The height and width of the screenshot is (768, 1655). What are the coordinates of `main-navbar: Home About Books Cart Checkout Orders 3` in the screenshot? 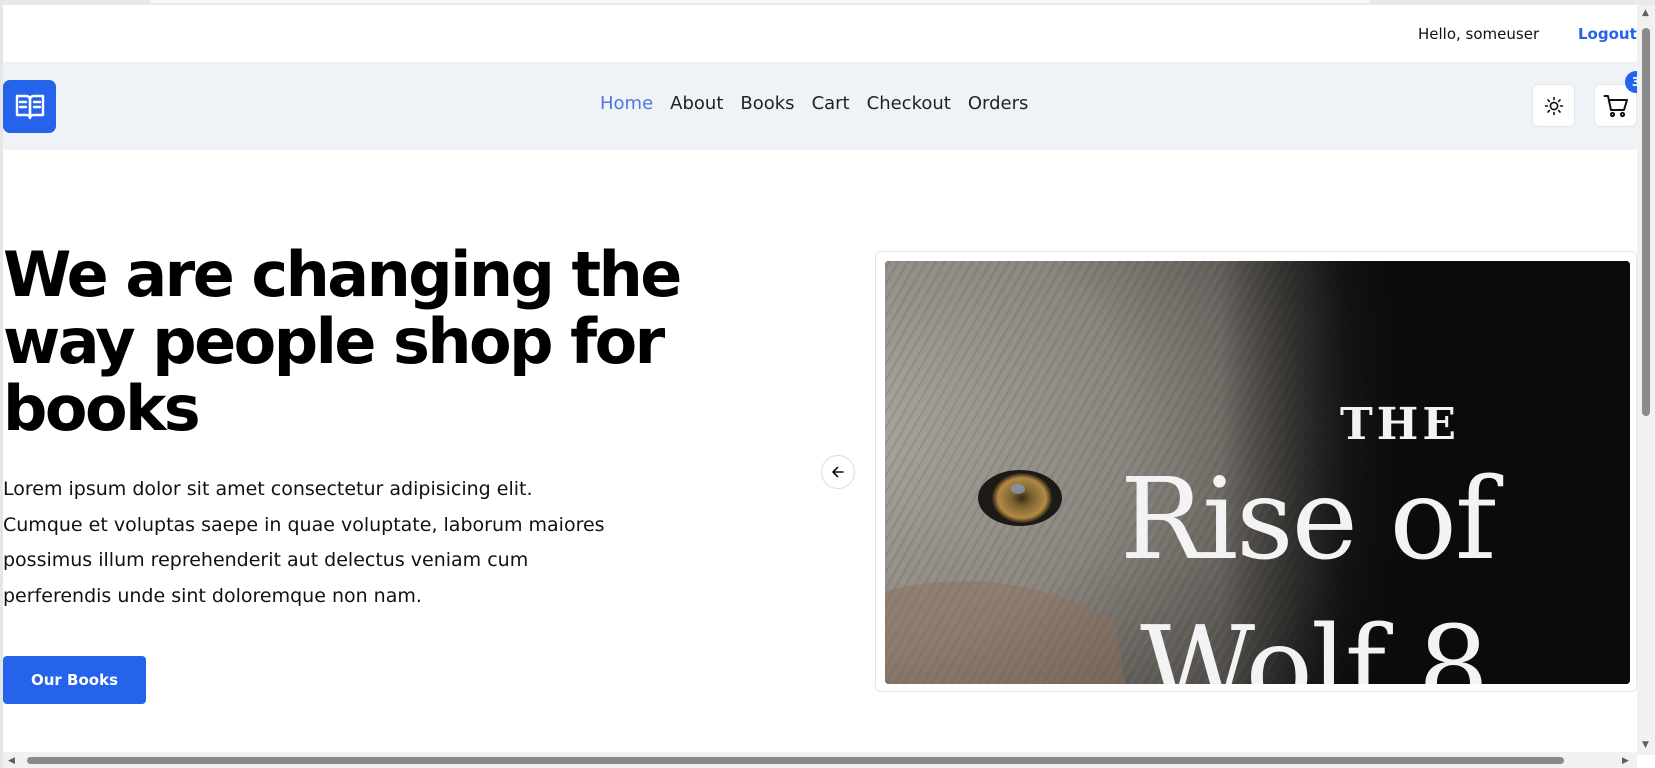 It's located at (825, 106).